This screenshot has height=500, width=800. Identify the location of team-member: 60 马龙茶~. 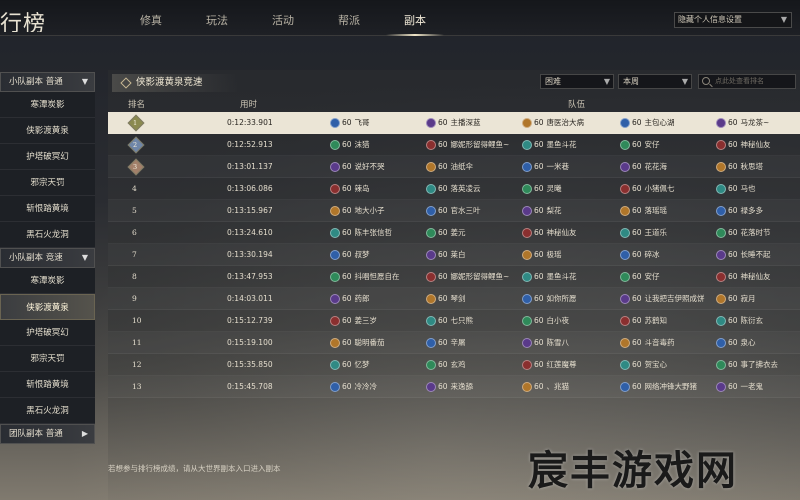
(742, 123).